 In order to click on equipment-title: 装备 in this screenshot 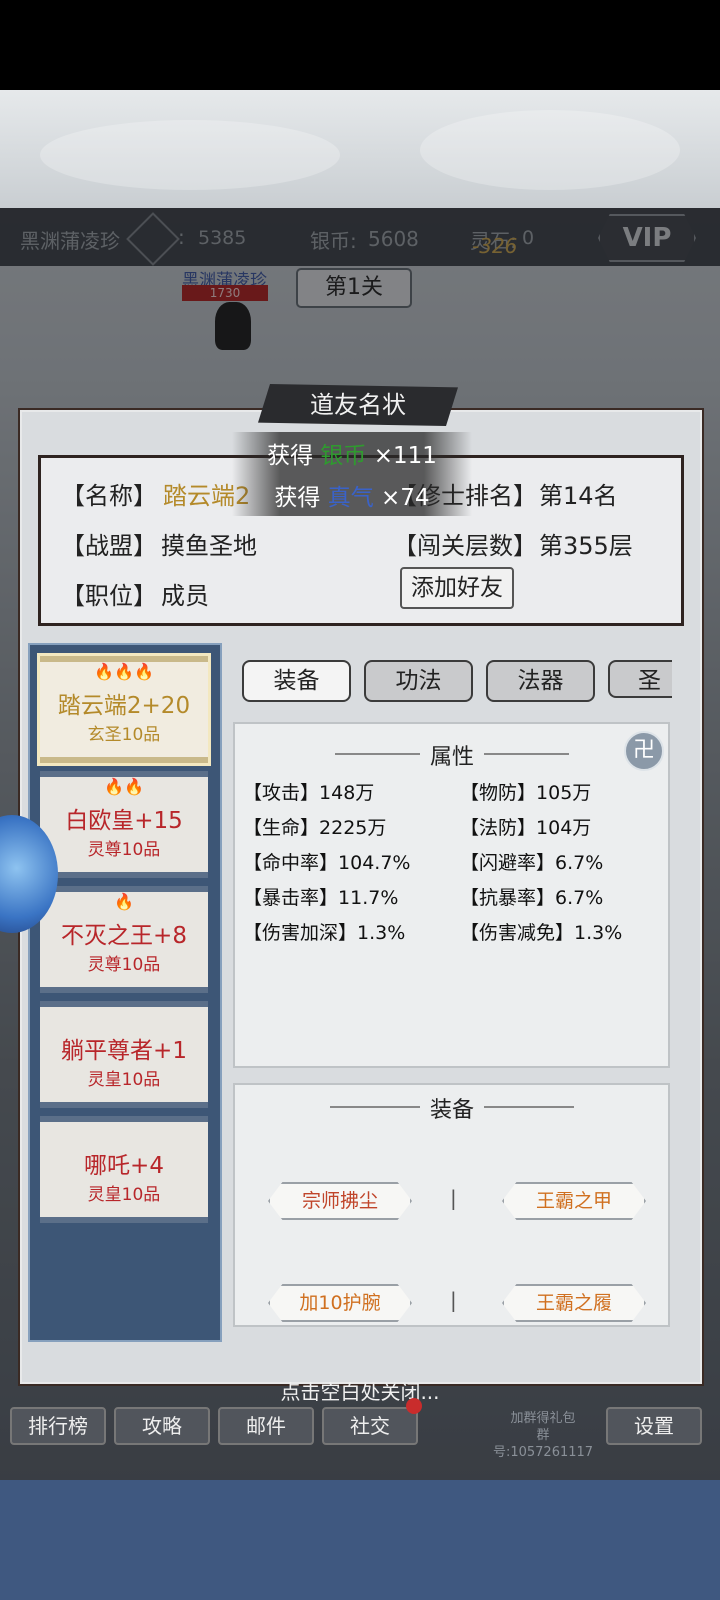, I will do `click(451, 1110)`.